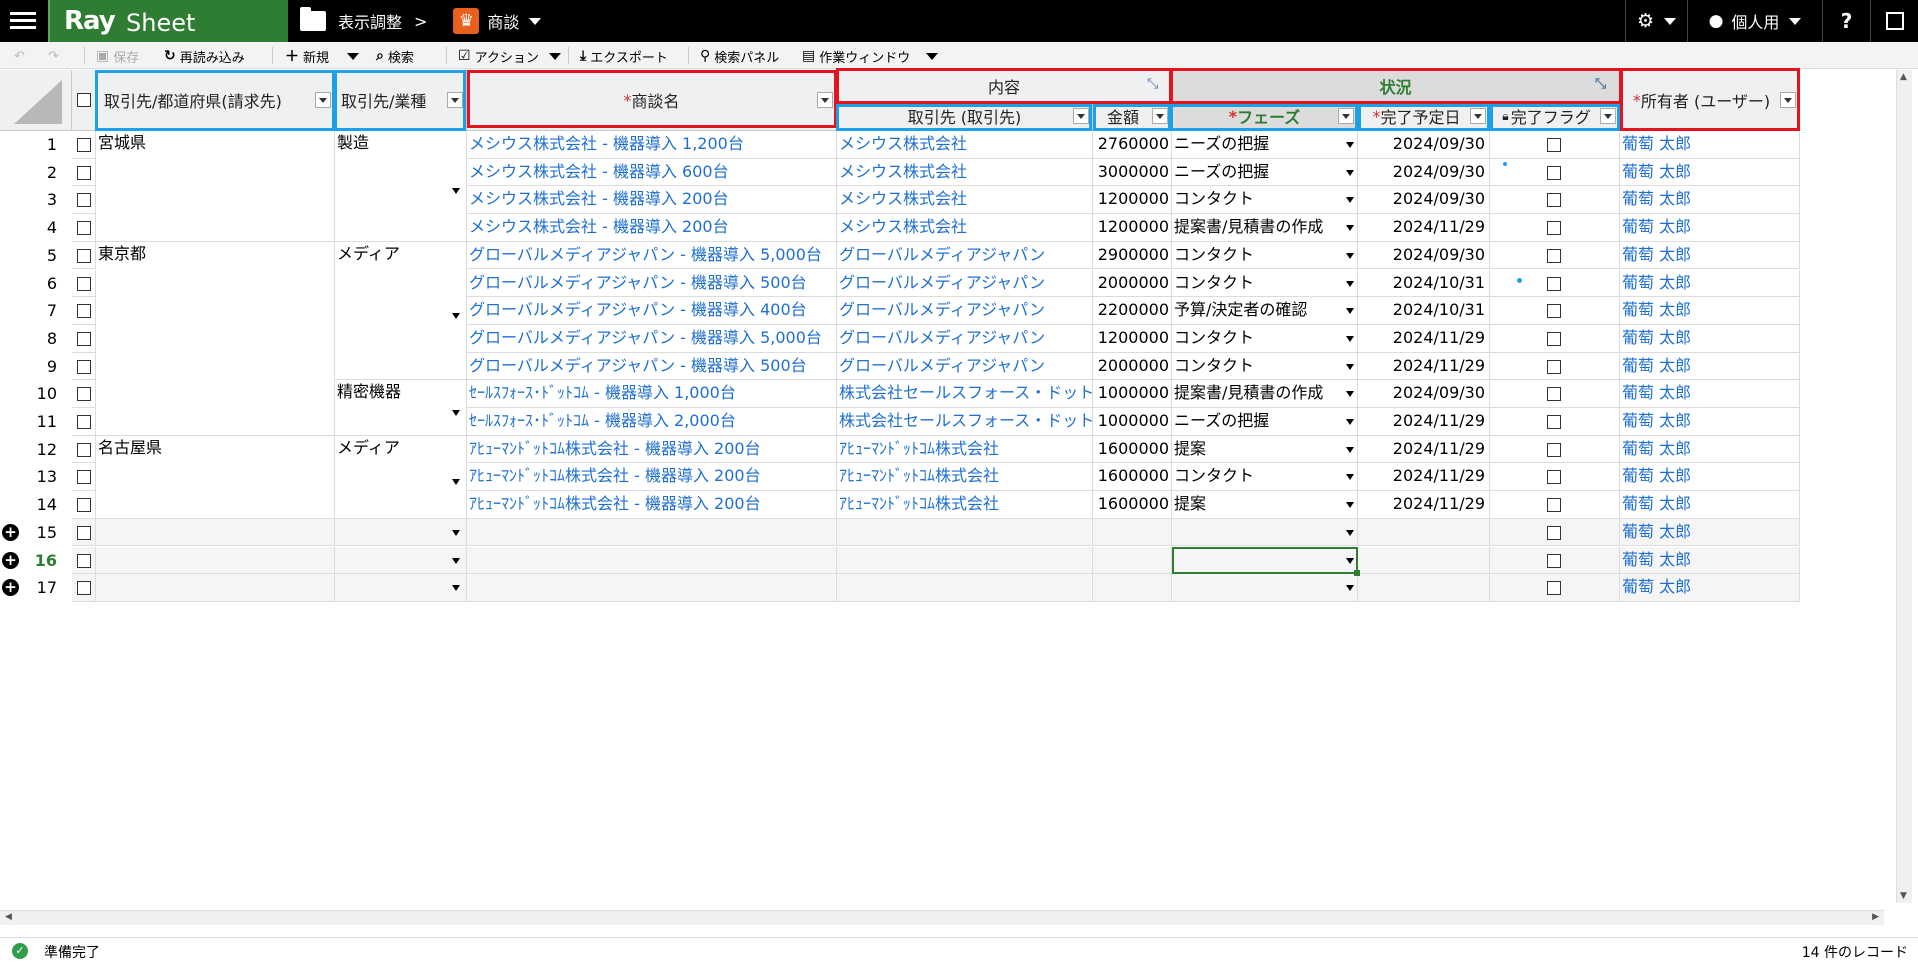 Image resolution: width=1918 pixels, height=963 pixels. Describe the element at coordinates (652, 145) in the screenshot. I see `deal-cell: メシウス株式会社 - 機器導入 1,200台` at that location.